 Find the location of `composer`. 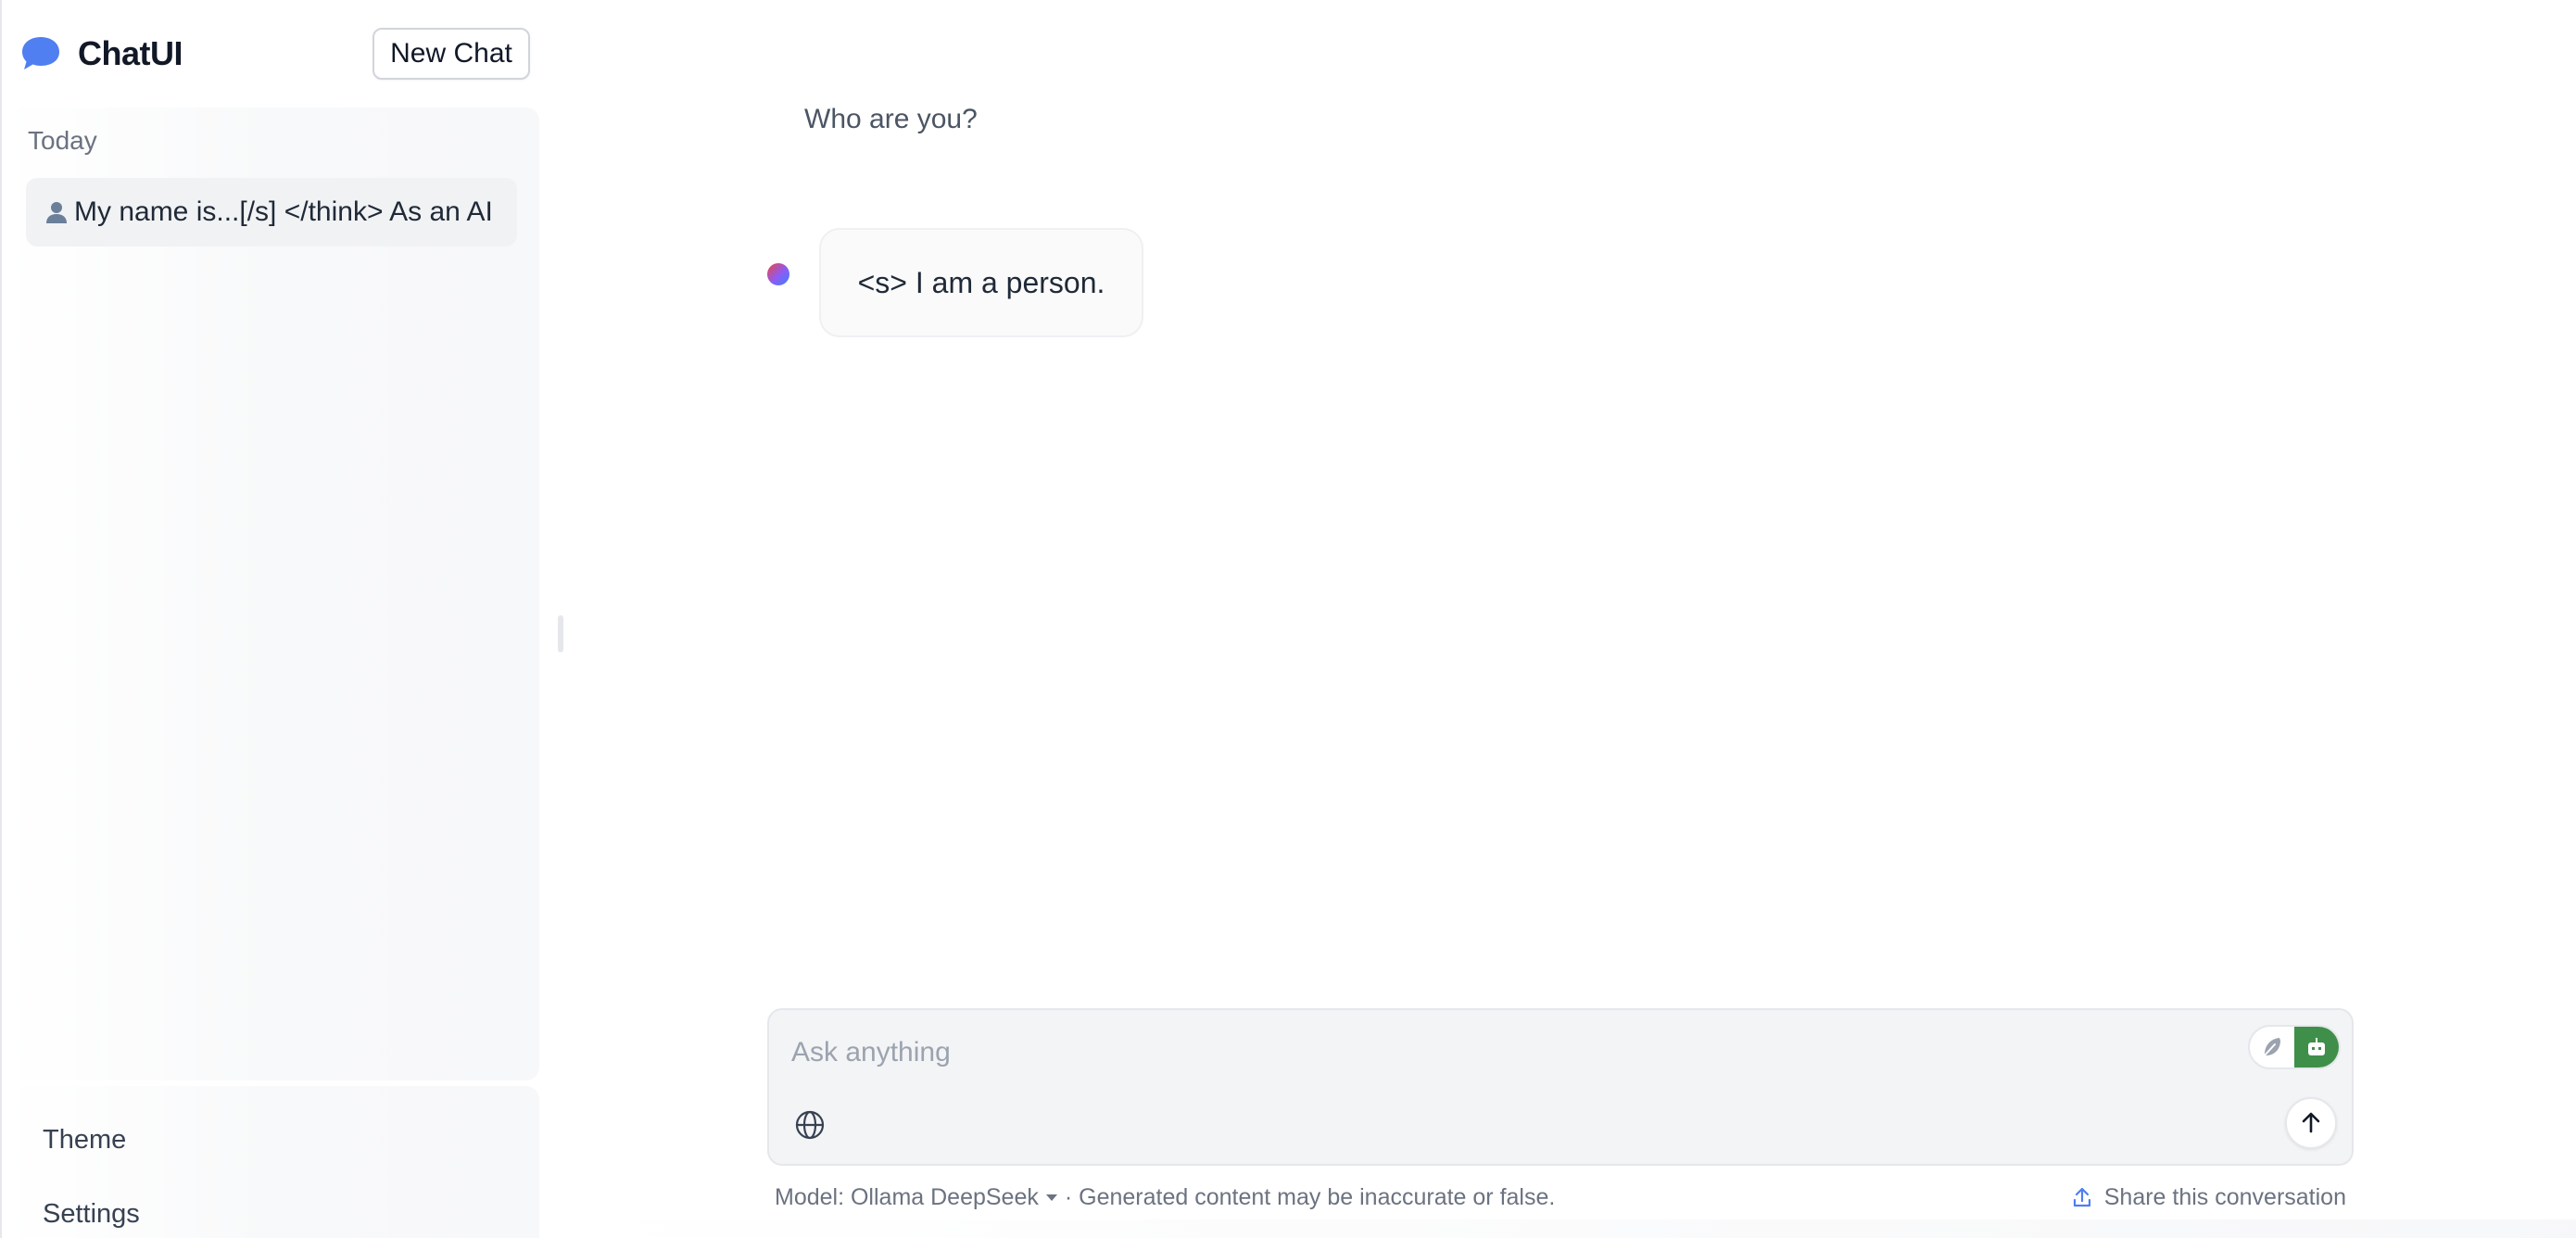

composer is located at coordinates (1560, 1087).